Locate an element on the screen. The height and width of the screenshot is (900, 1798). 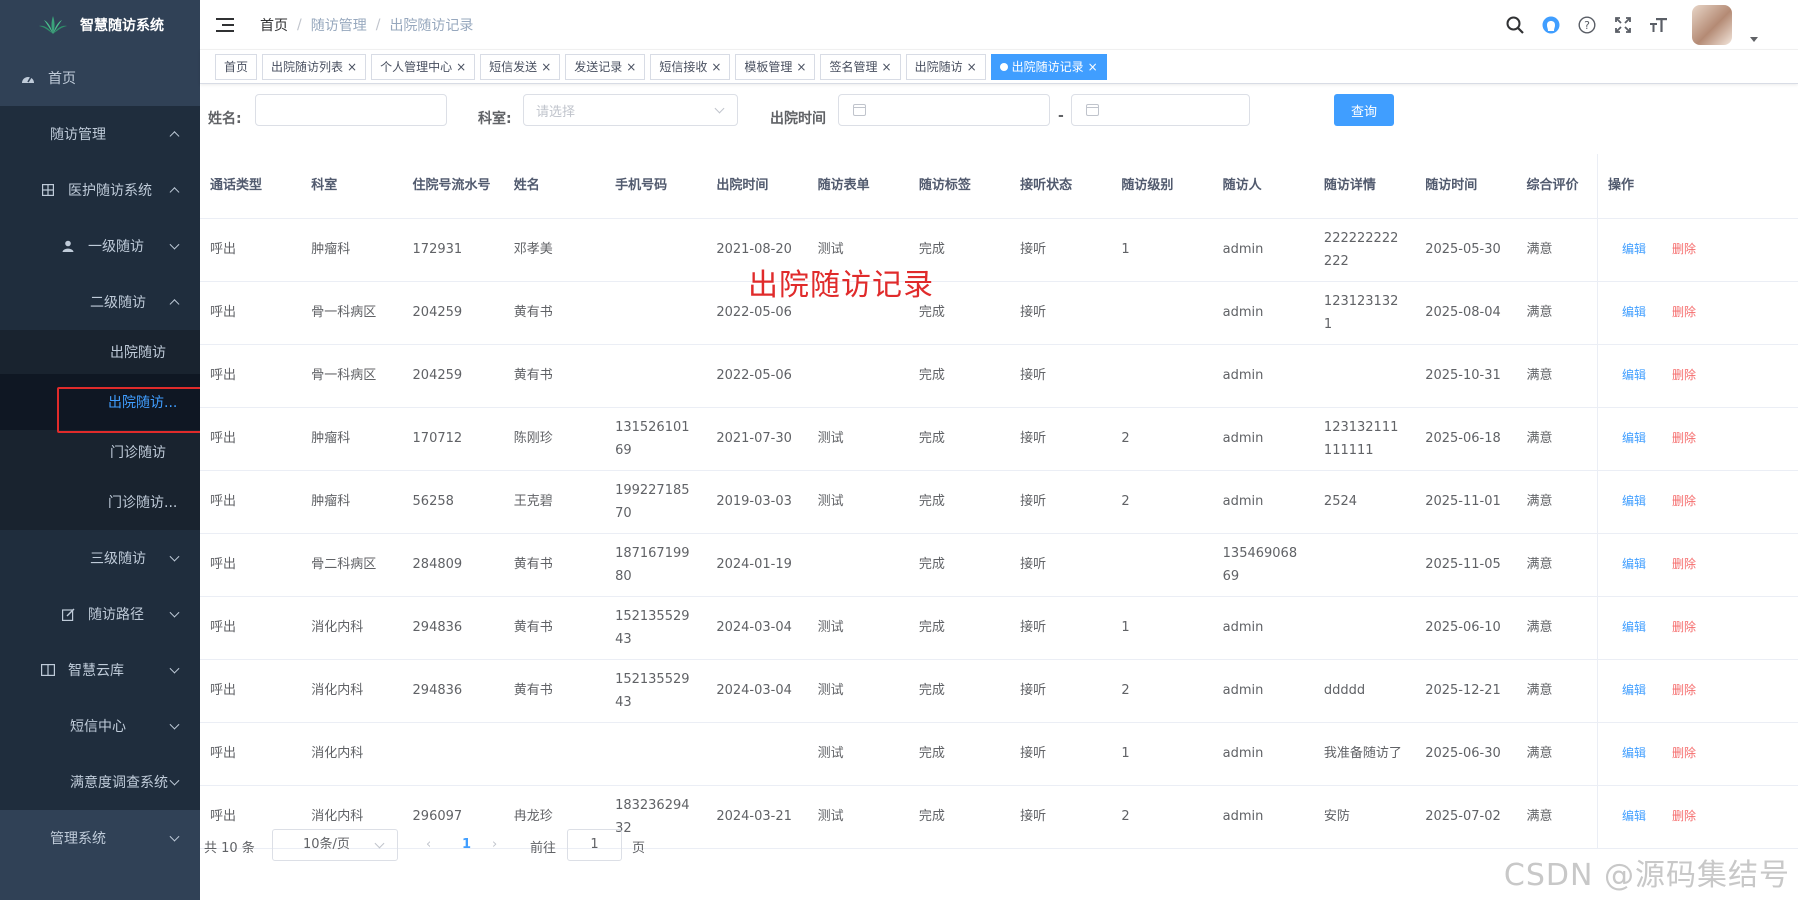
table-cell: admin is located at coordinates (1263, 691).